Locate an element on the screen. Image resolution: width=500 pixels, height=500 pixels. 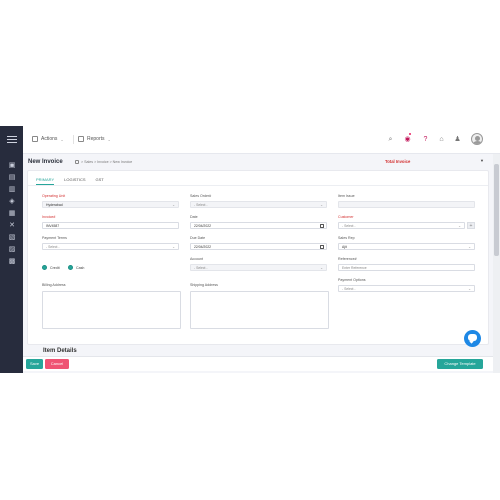
item-issue-label: Item Issue is located at coordinates (346, 196).